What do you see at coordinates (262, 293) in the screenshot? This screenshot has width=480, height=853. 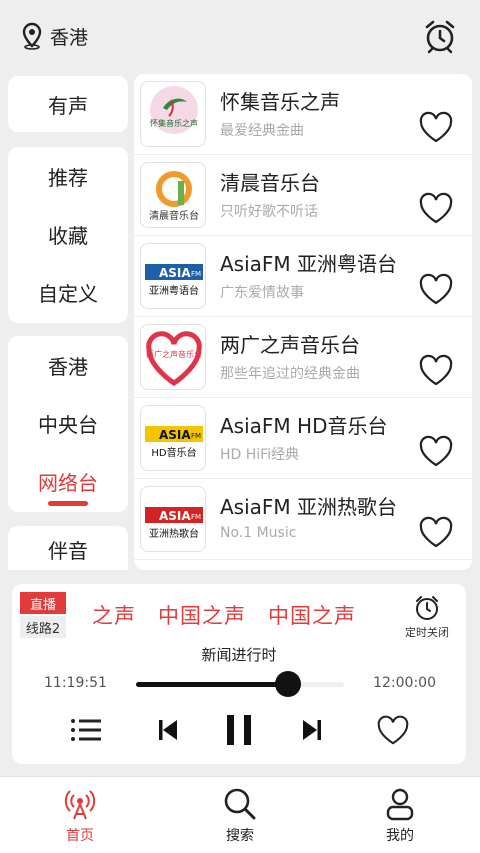 I see `station-desc: 广东爱情故事` at bounding box center [262, 293].